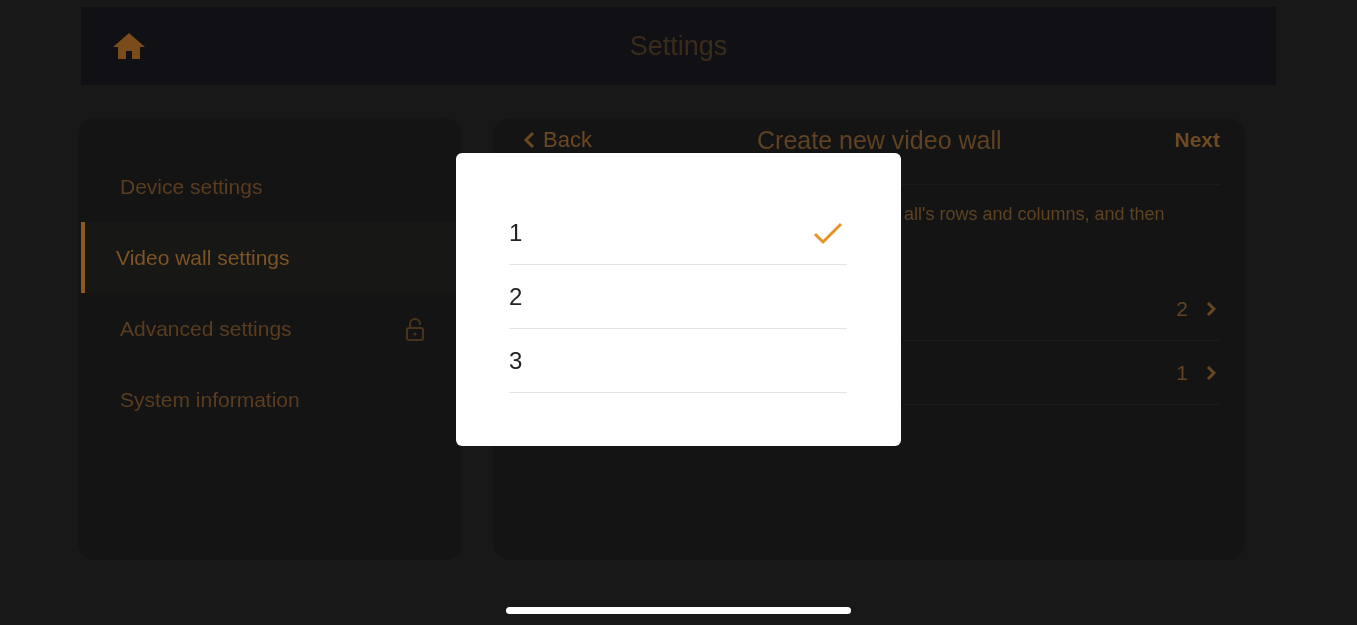  I want to click on panel-title: Create new video wall, so click(879, 140).